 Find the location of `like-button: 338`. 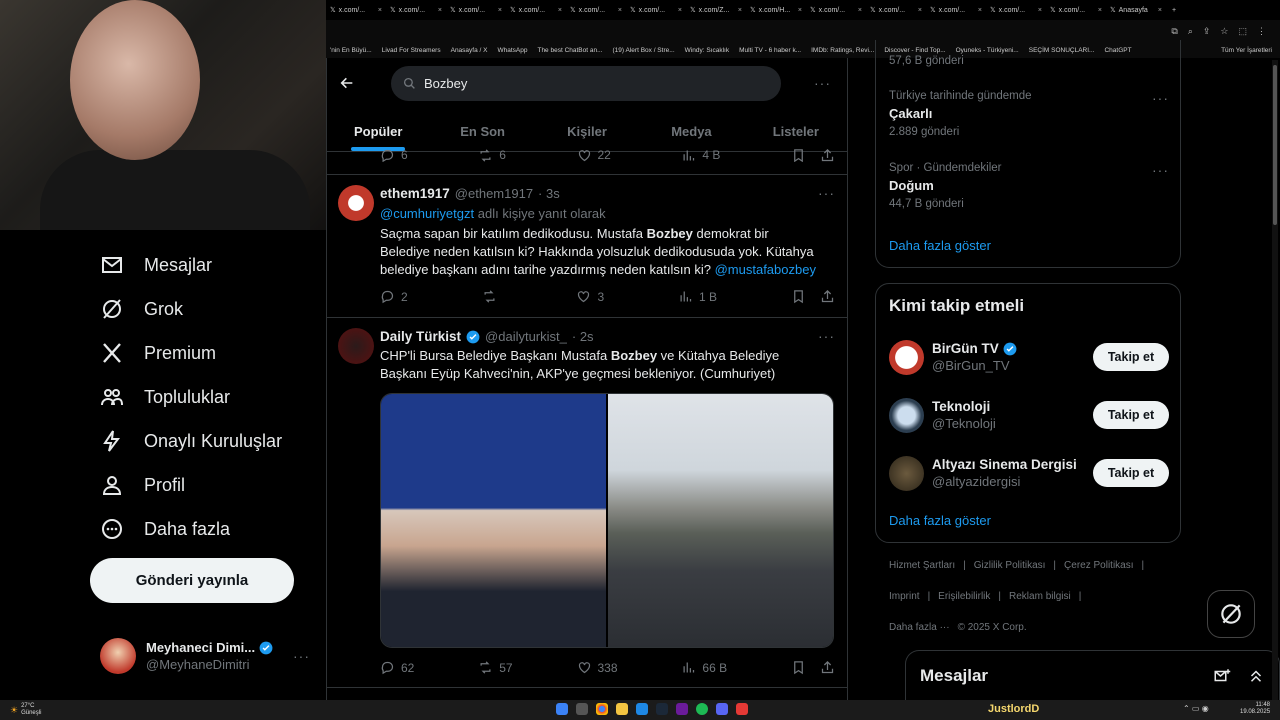

like-button: 338 is located at coordinates (597, 667).